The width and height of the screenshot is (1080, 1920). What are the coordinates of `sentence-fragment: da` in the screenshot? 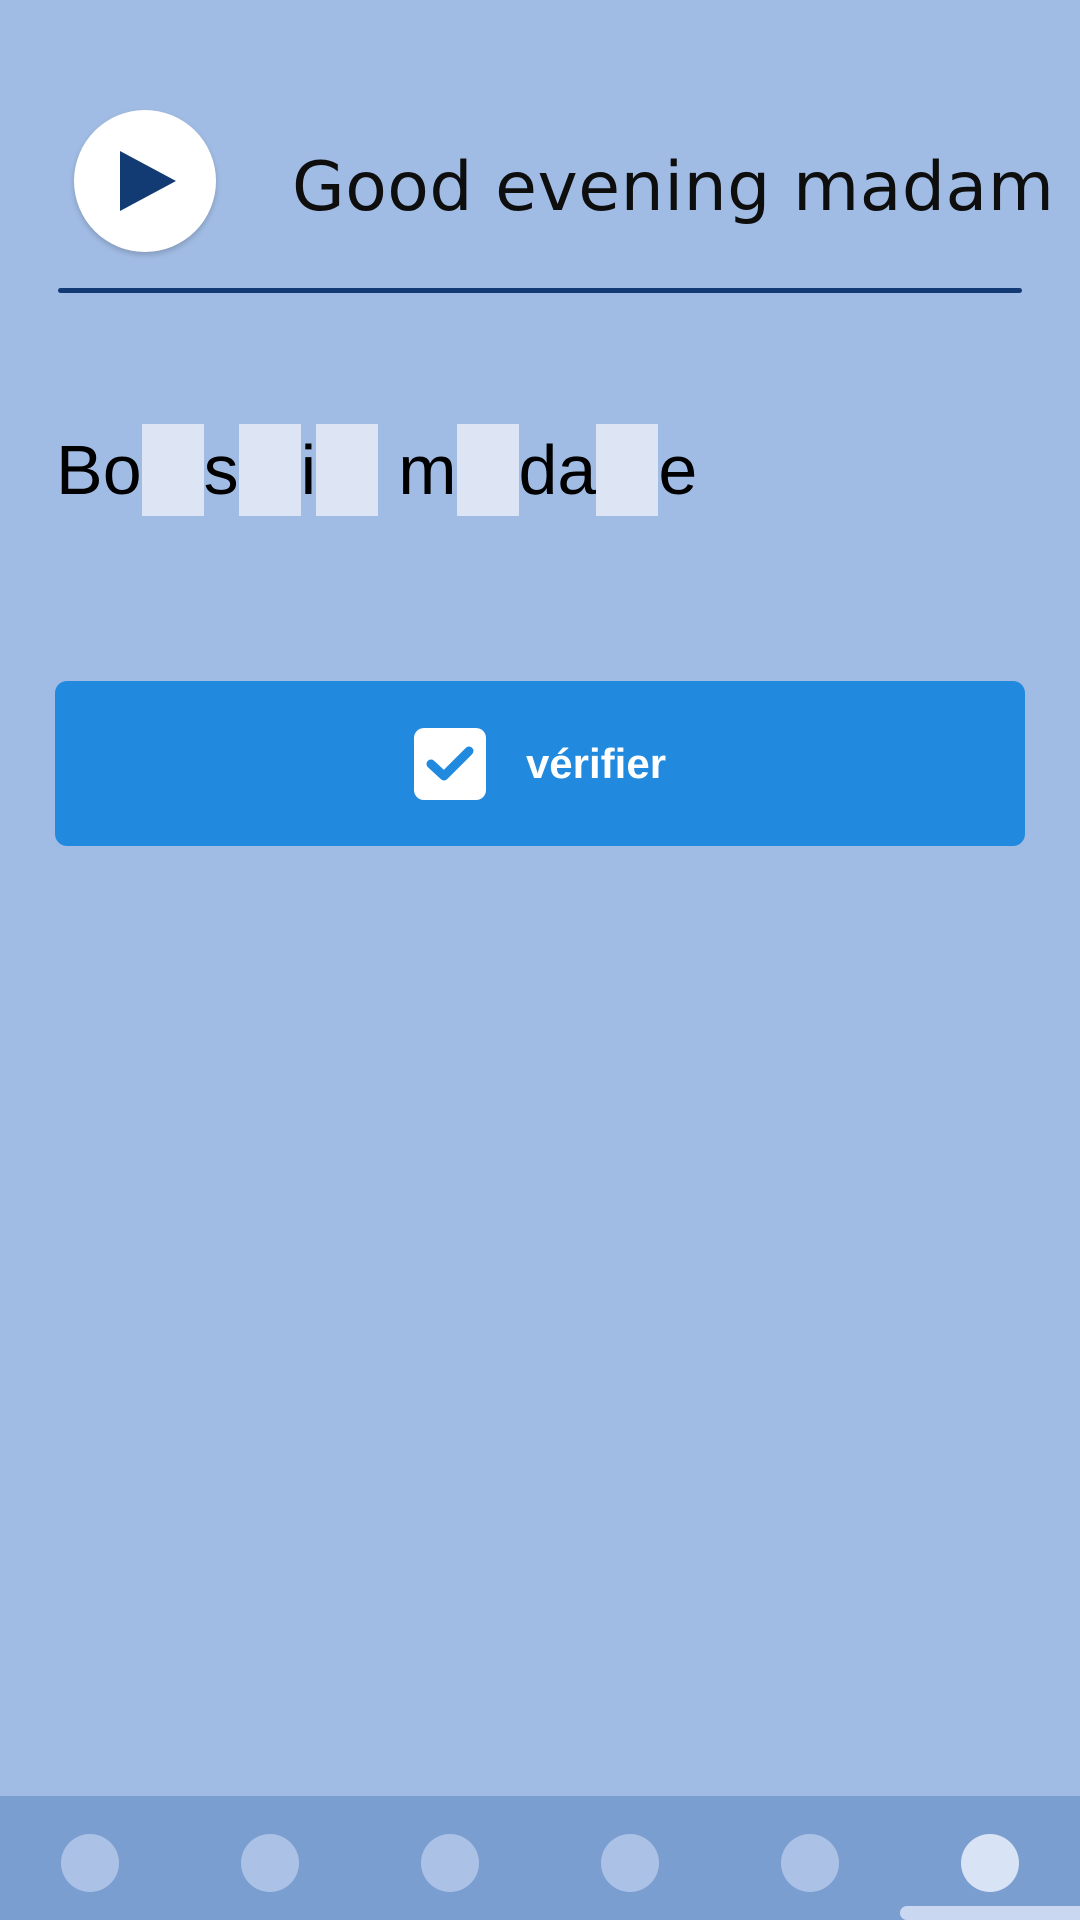 It's located at (557, 470).